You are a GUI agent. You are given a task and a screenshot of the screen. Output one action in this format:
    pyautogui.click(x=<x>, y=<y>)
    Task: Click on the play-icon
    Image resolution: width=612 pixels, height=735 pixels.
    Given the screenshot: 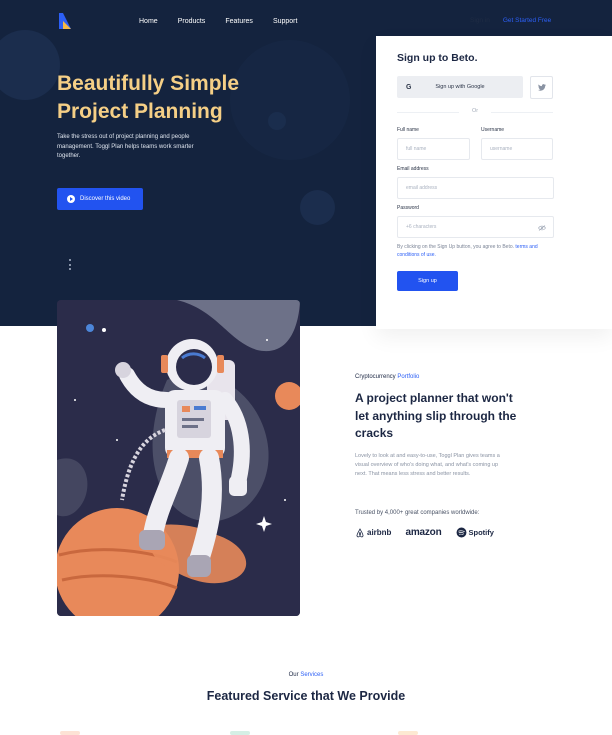 What is the action you would take?
    pyautogui.click(x=71, y=199)
    